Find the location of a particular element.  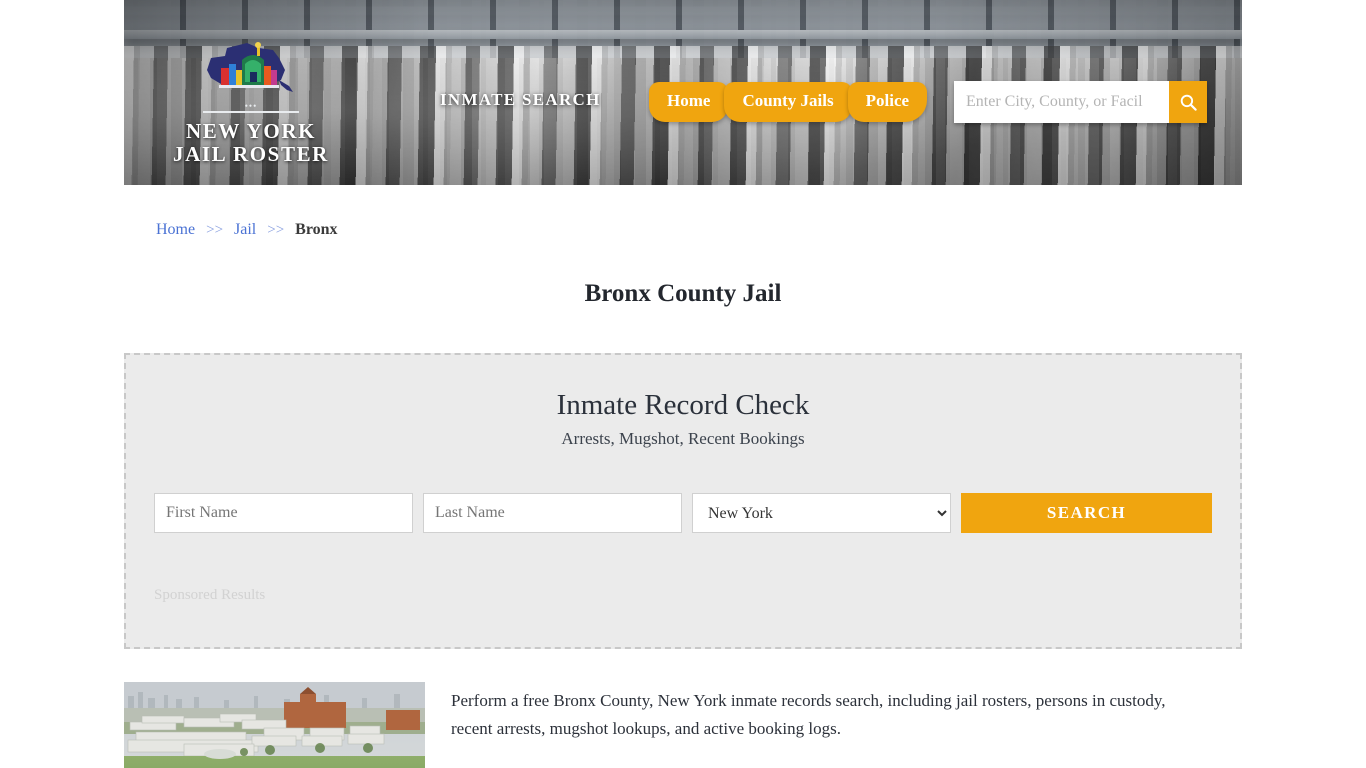

header-search-button is located at coordinates (1188, 102).